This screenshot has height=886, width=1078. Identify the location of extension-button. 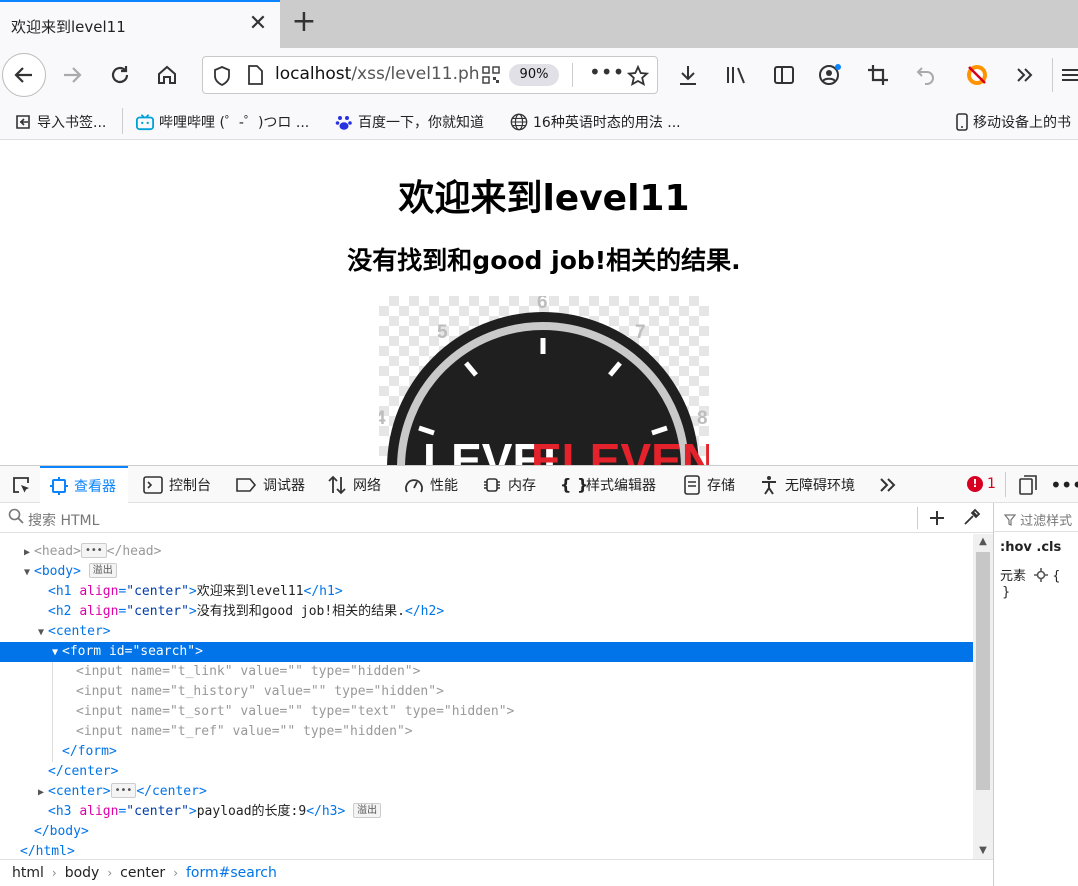
(977, 75).